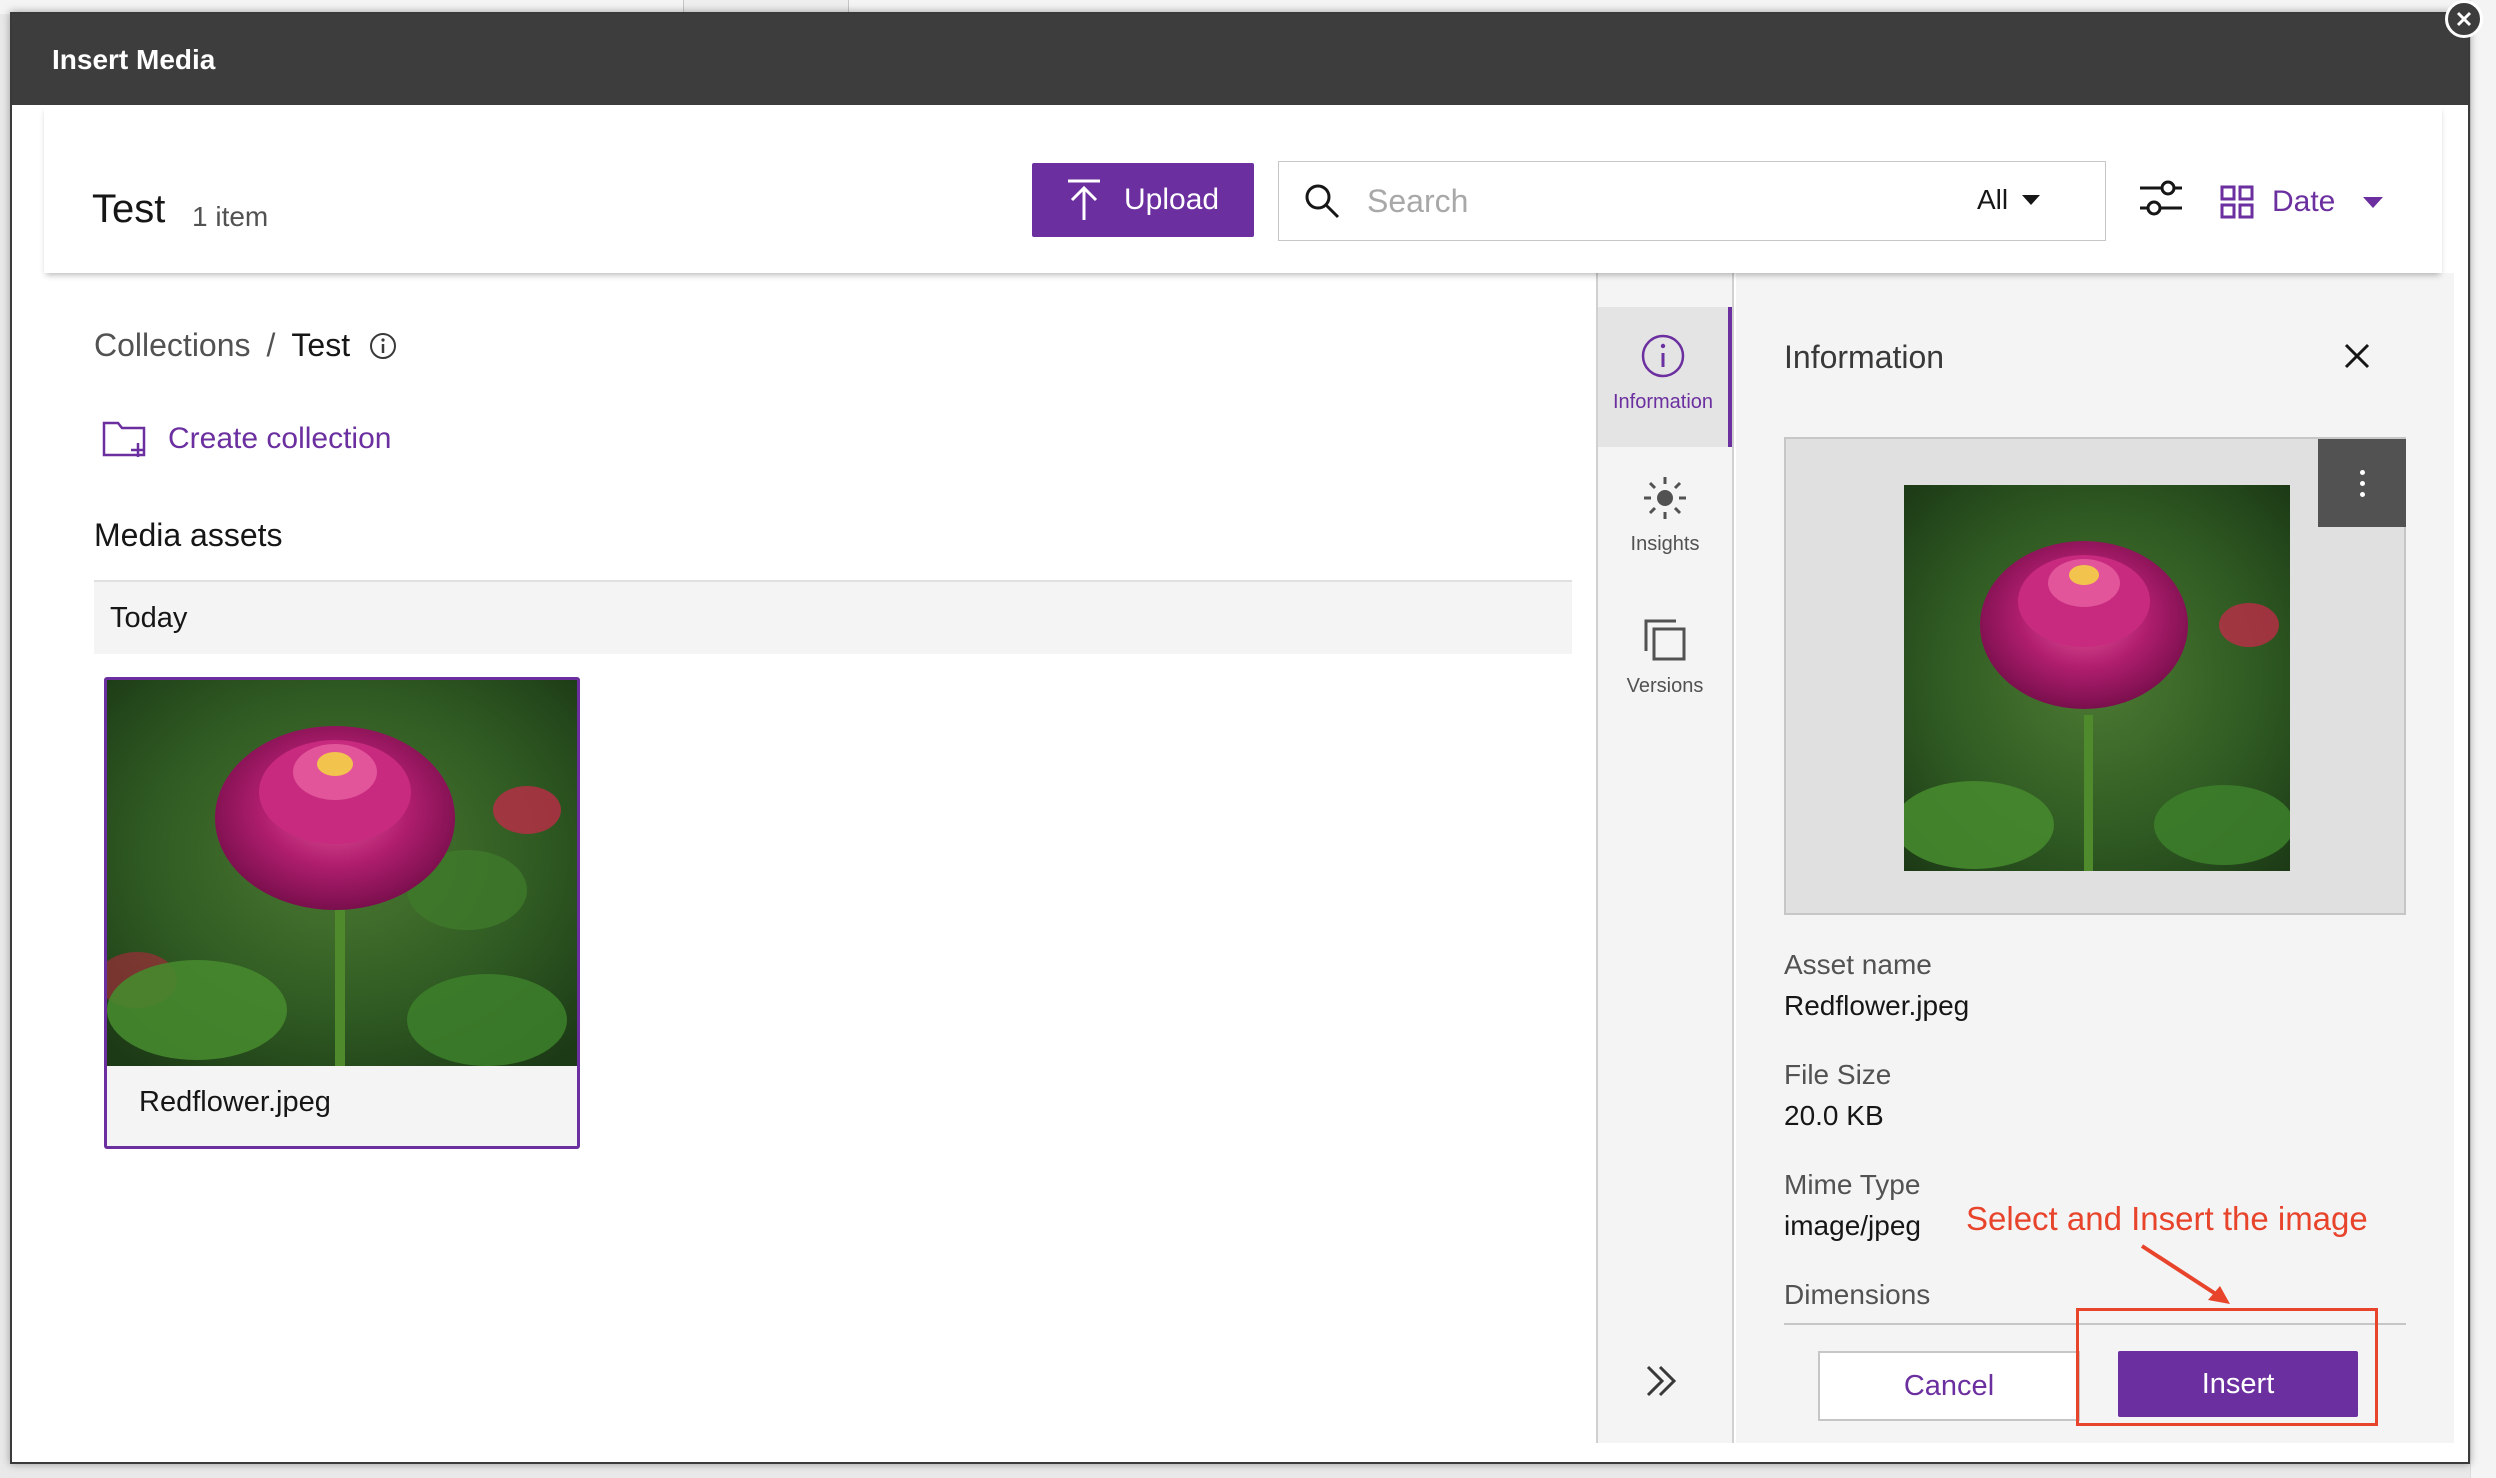 The height and width of the screenshot is (1478, 2496). I want to click on date-group-label: Today, so click(149, 618).